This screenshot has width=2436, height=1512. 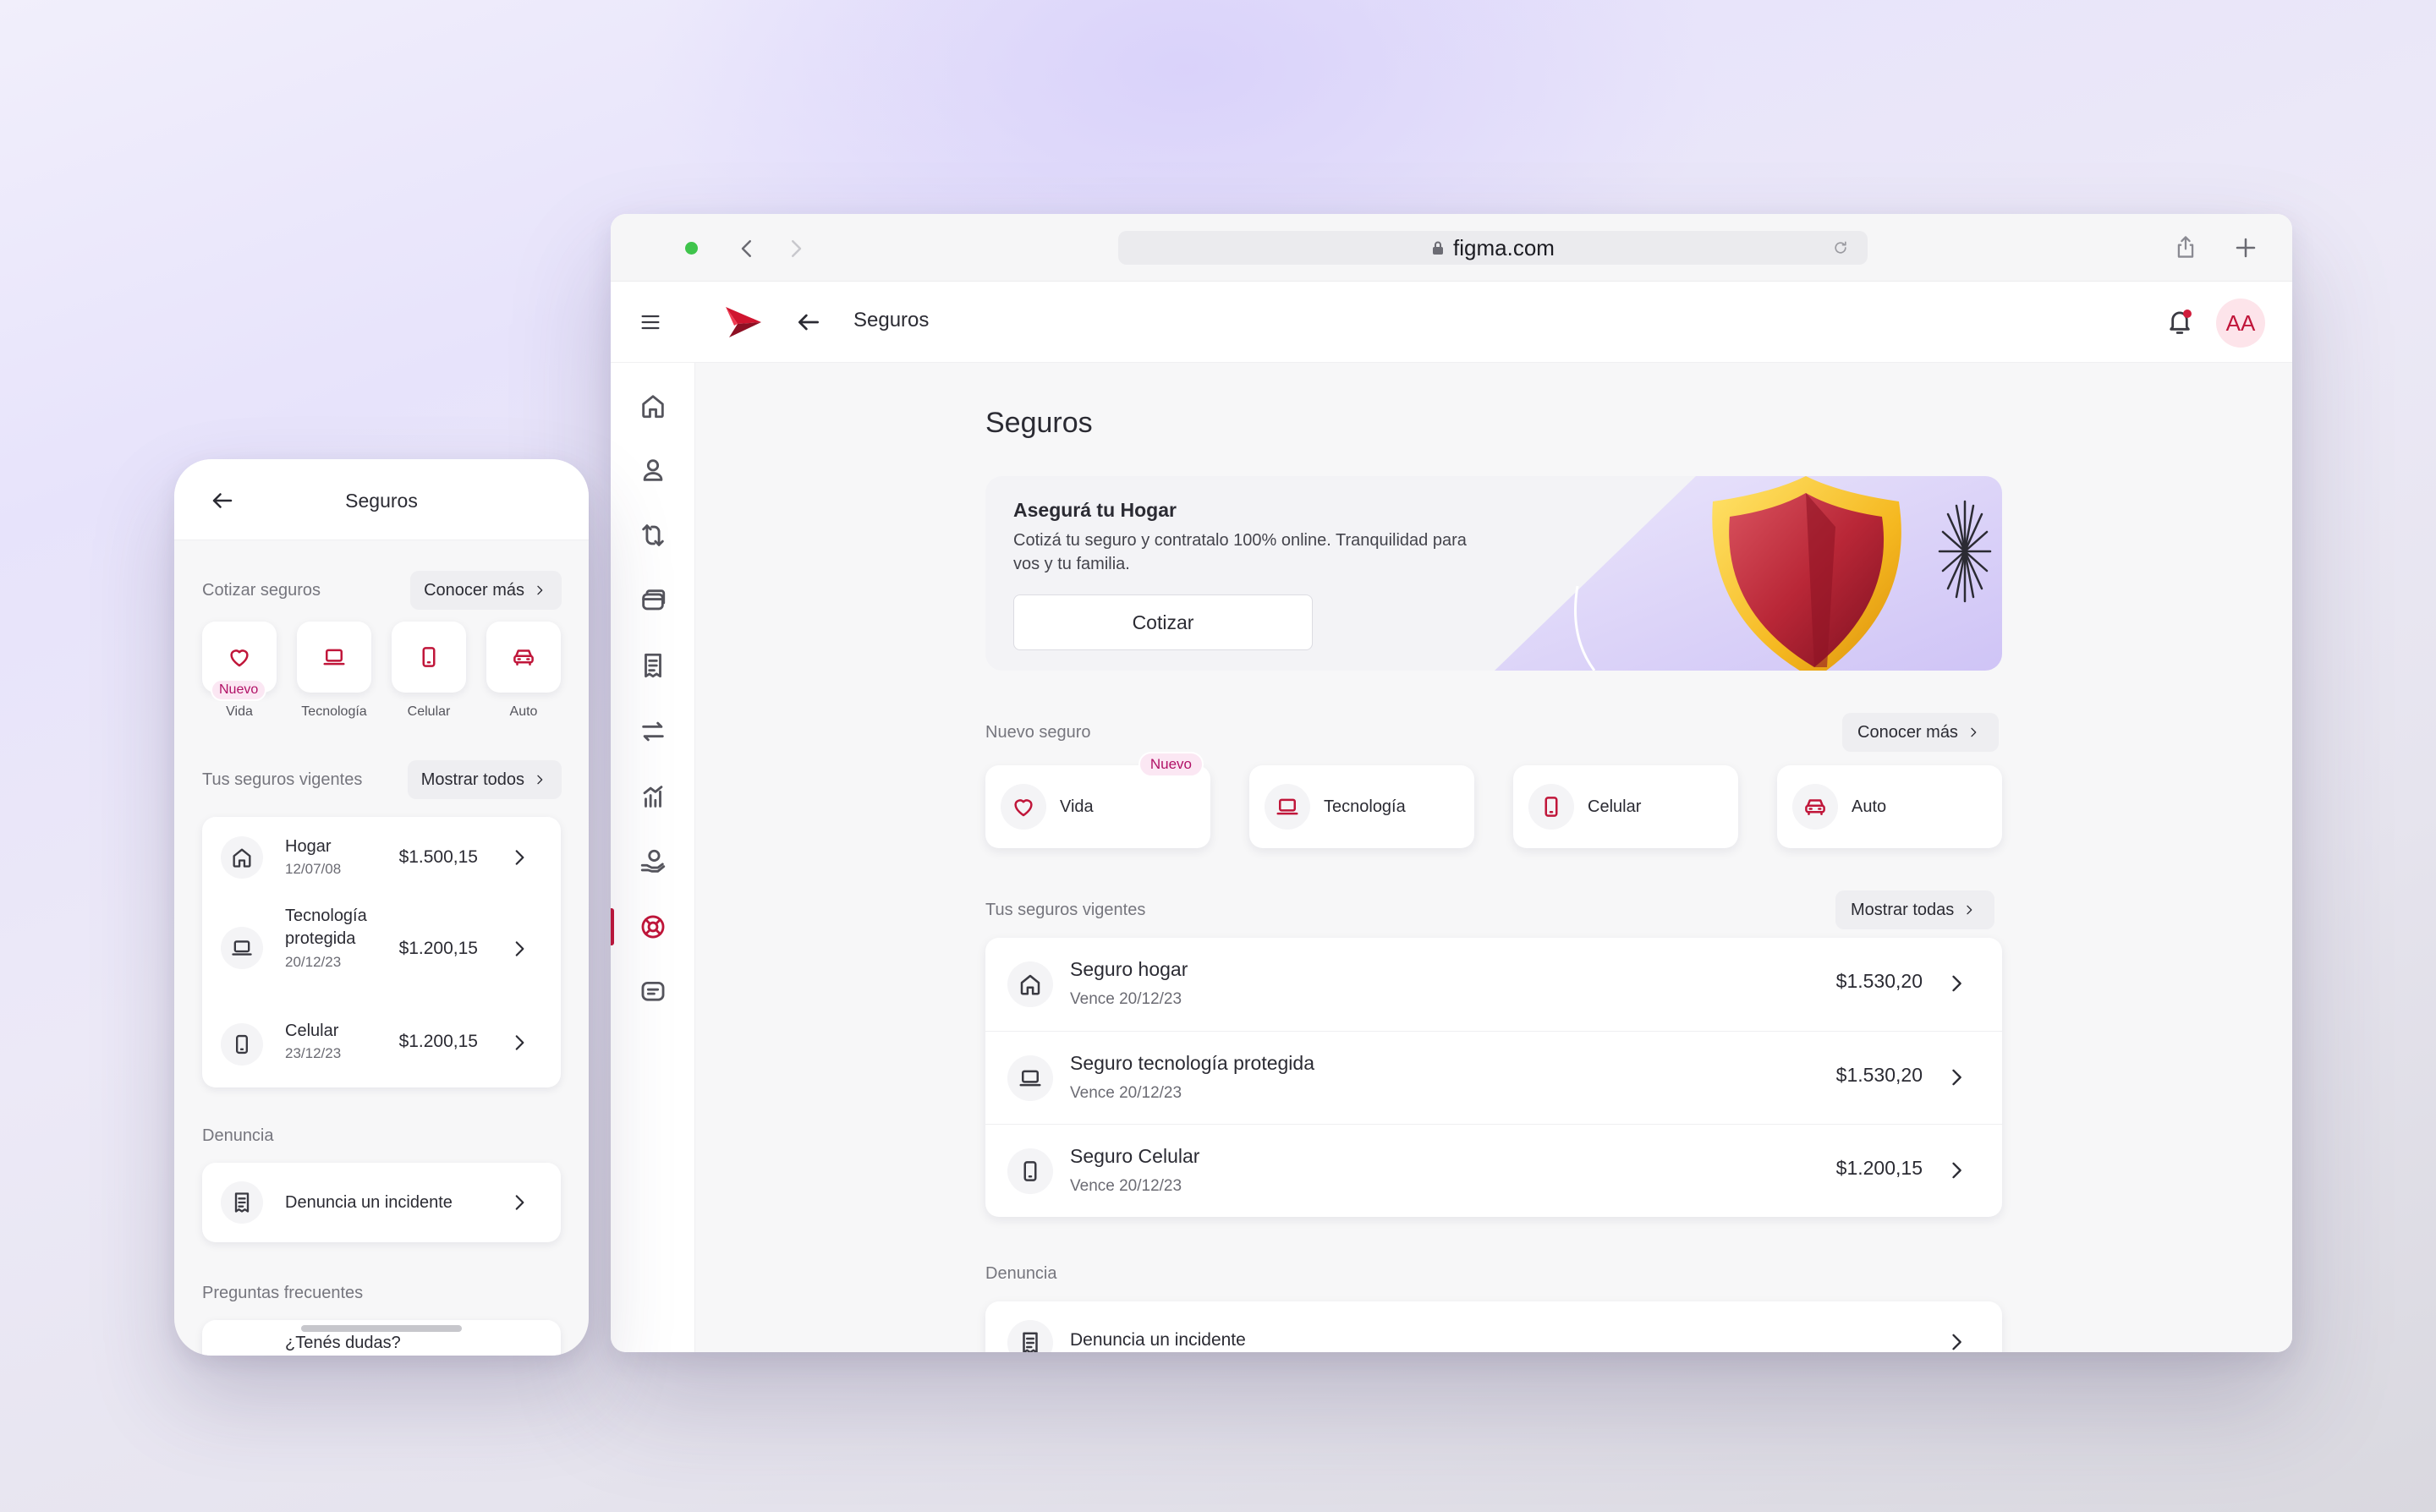 What do you see at coordinates (1038, 732) in the screenshot?
I see `section-label-nuevo-seguro: Nuevo seguro` at bounding box center [1038, 732].